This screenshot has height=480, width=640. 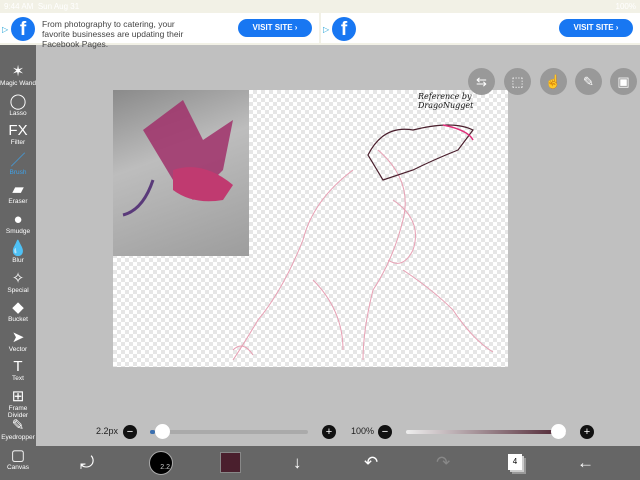 I want to click on tool-bucket: ◆ Bucket, so click(x=18, y=311).